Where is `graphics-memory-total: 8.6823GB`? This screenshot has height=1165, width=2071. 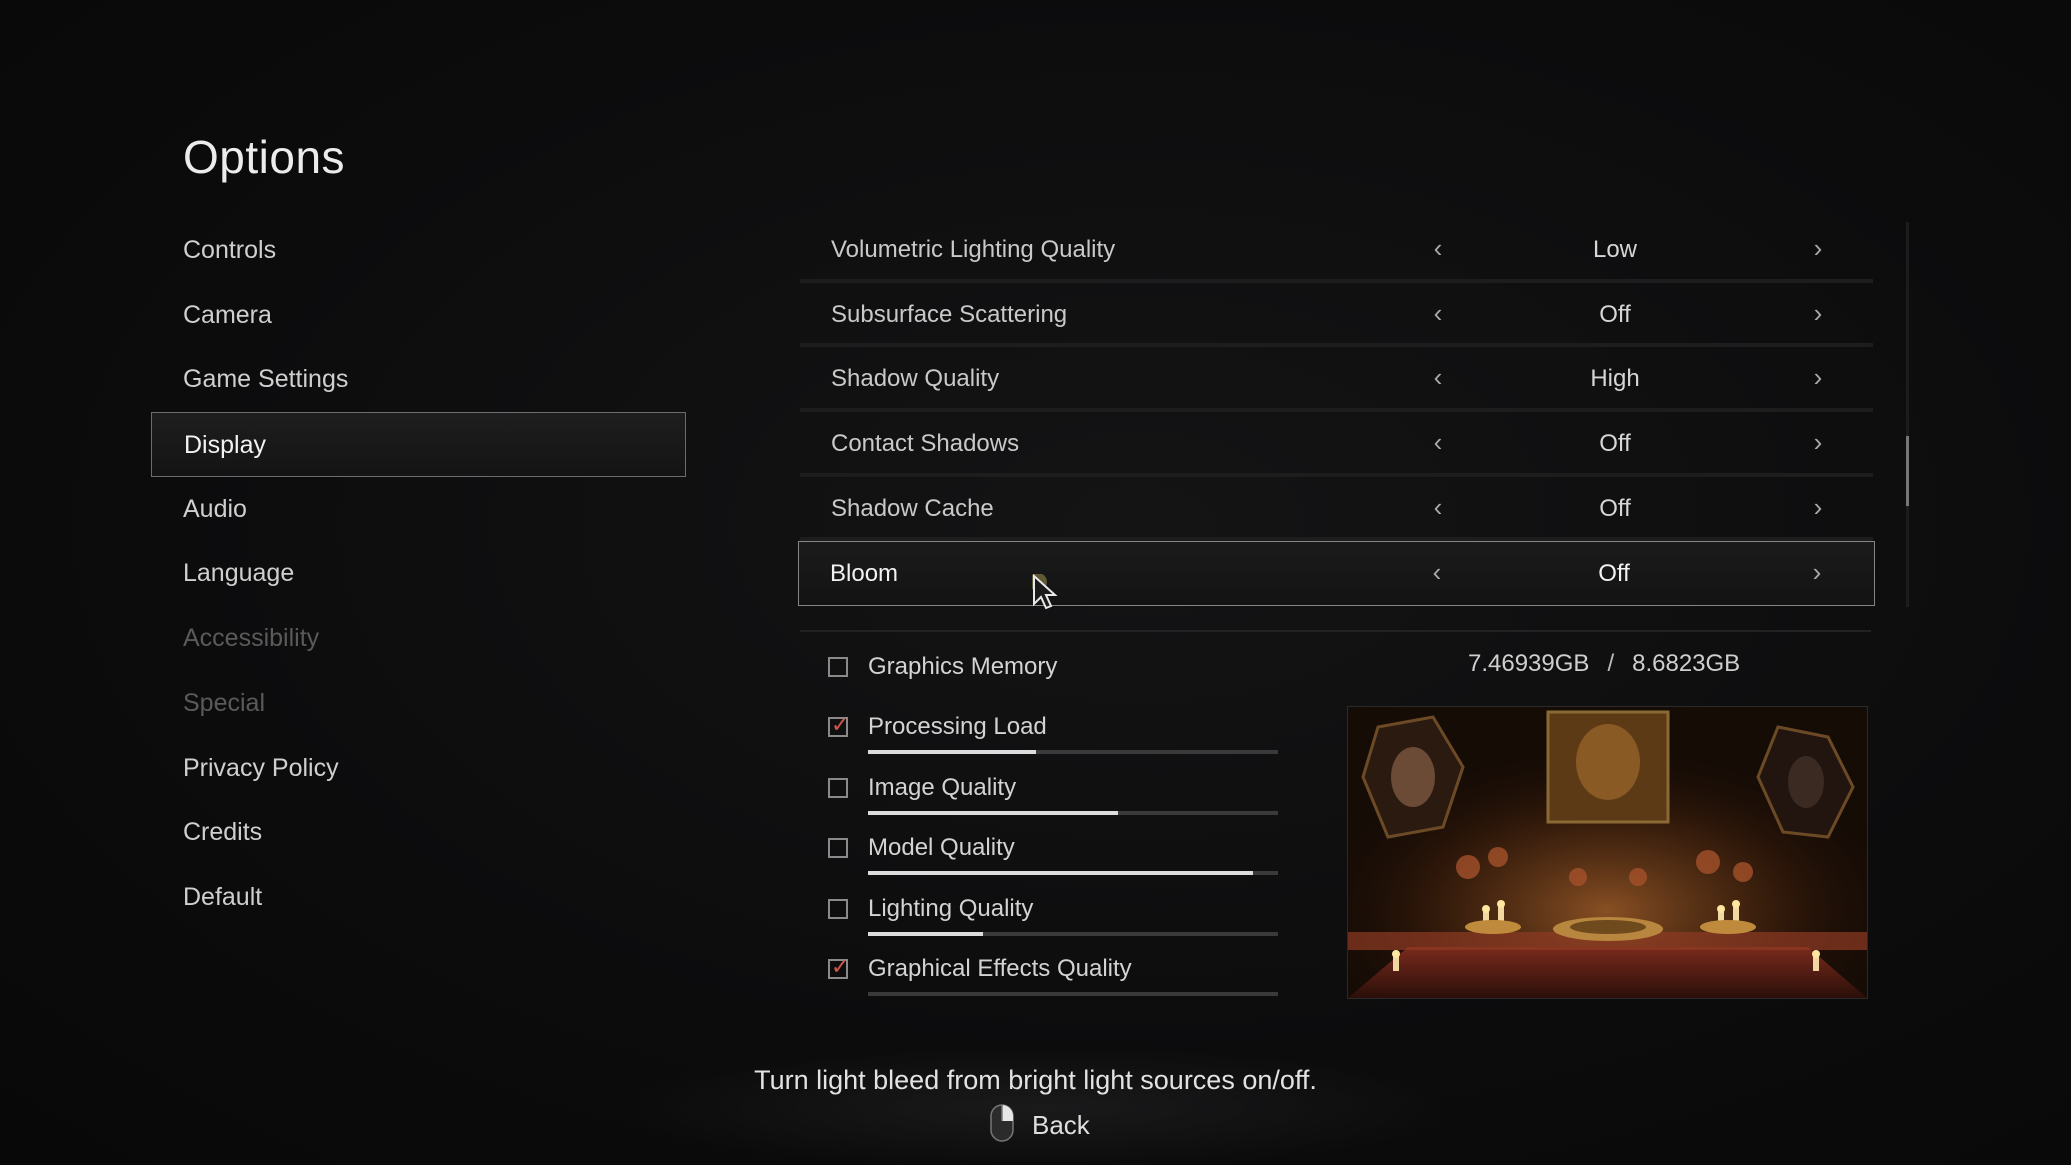
graphics-memory-total: 8.6823GB is located at coordinates (1686, 663).